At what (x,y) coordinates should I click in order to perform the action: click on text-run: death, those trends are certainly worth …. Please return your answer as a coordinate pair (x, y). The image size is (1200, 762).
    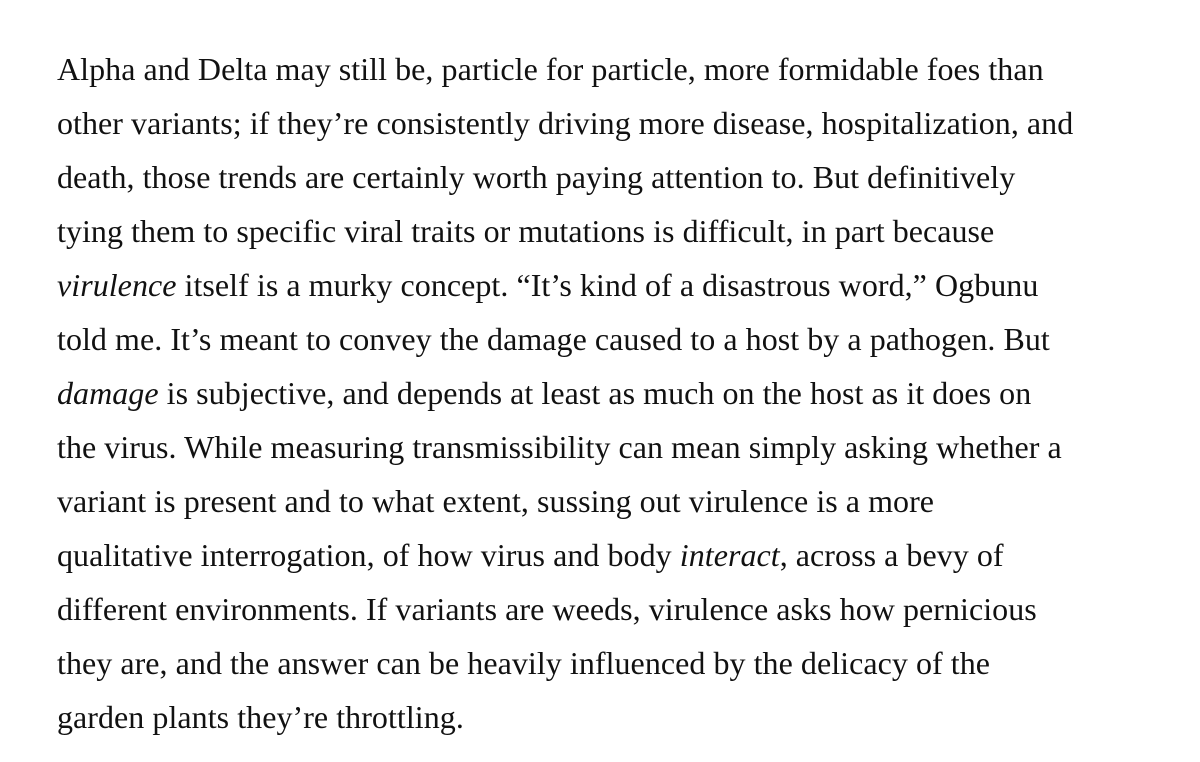
    Looking at the image, I should click on (536, 177).